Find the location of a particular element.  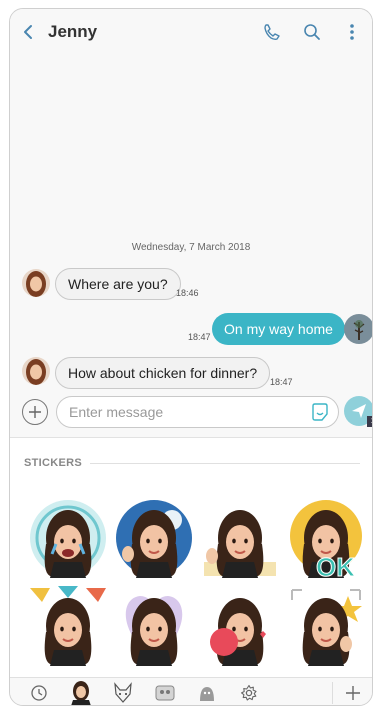

plus-icon is located at coordinates (35, 412).